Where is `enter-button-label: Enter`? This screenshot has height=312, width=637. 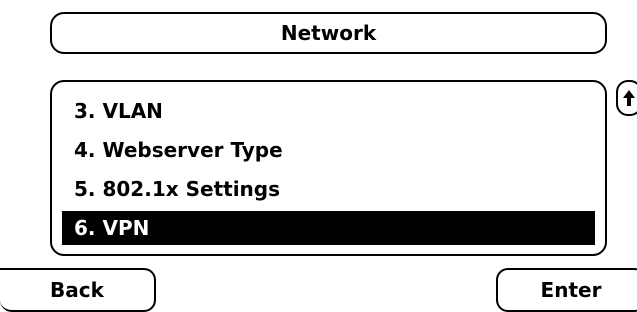
enter-button-label: Enter is located at coordinates (571, 290).